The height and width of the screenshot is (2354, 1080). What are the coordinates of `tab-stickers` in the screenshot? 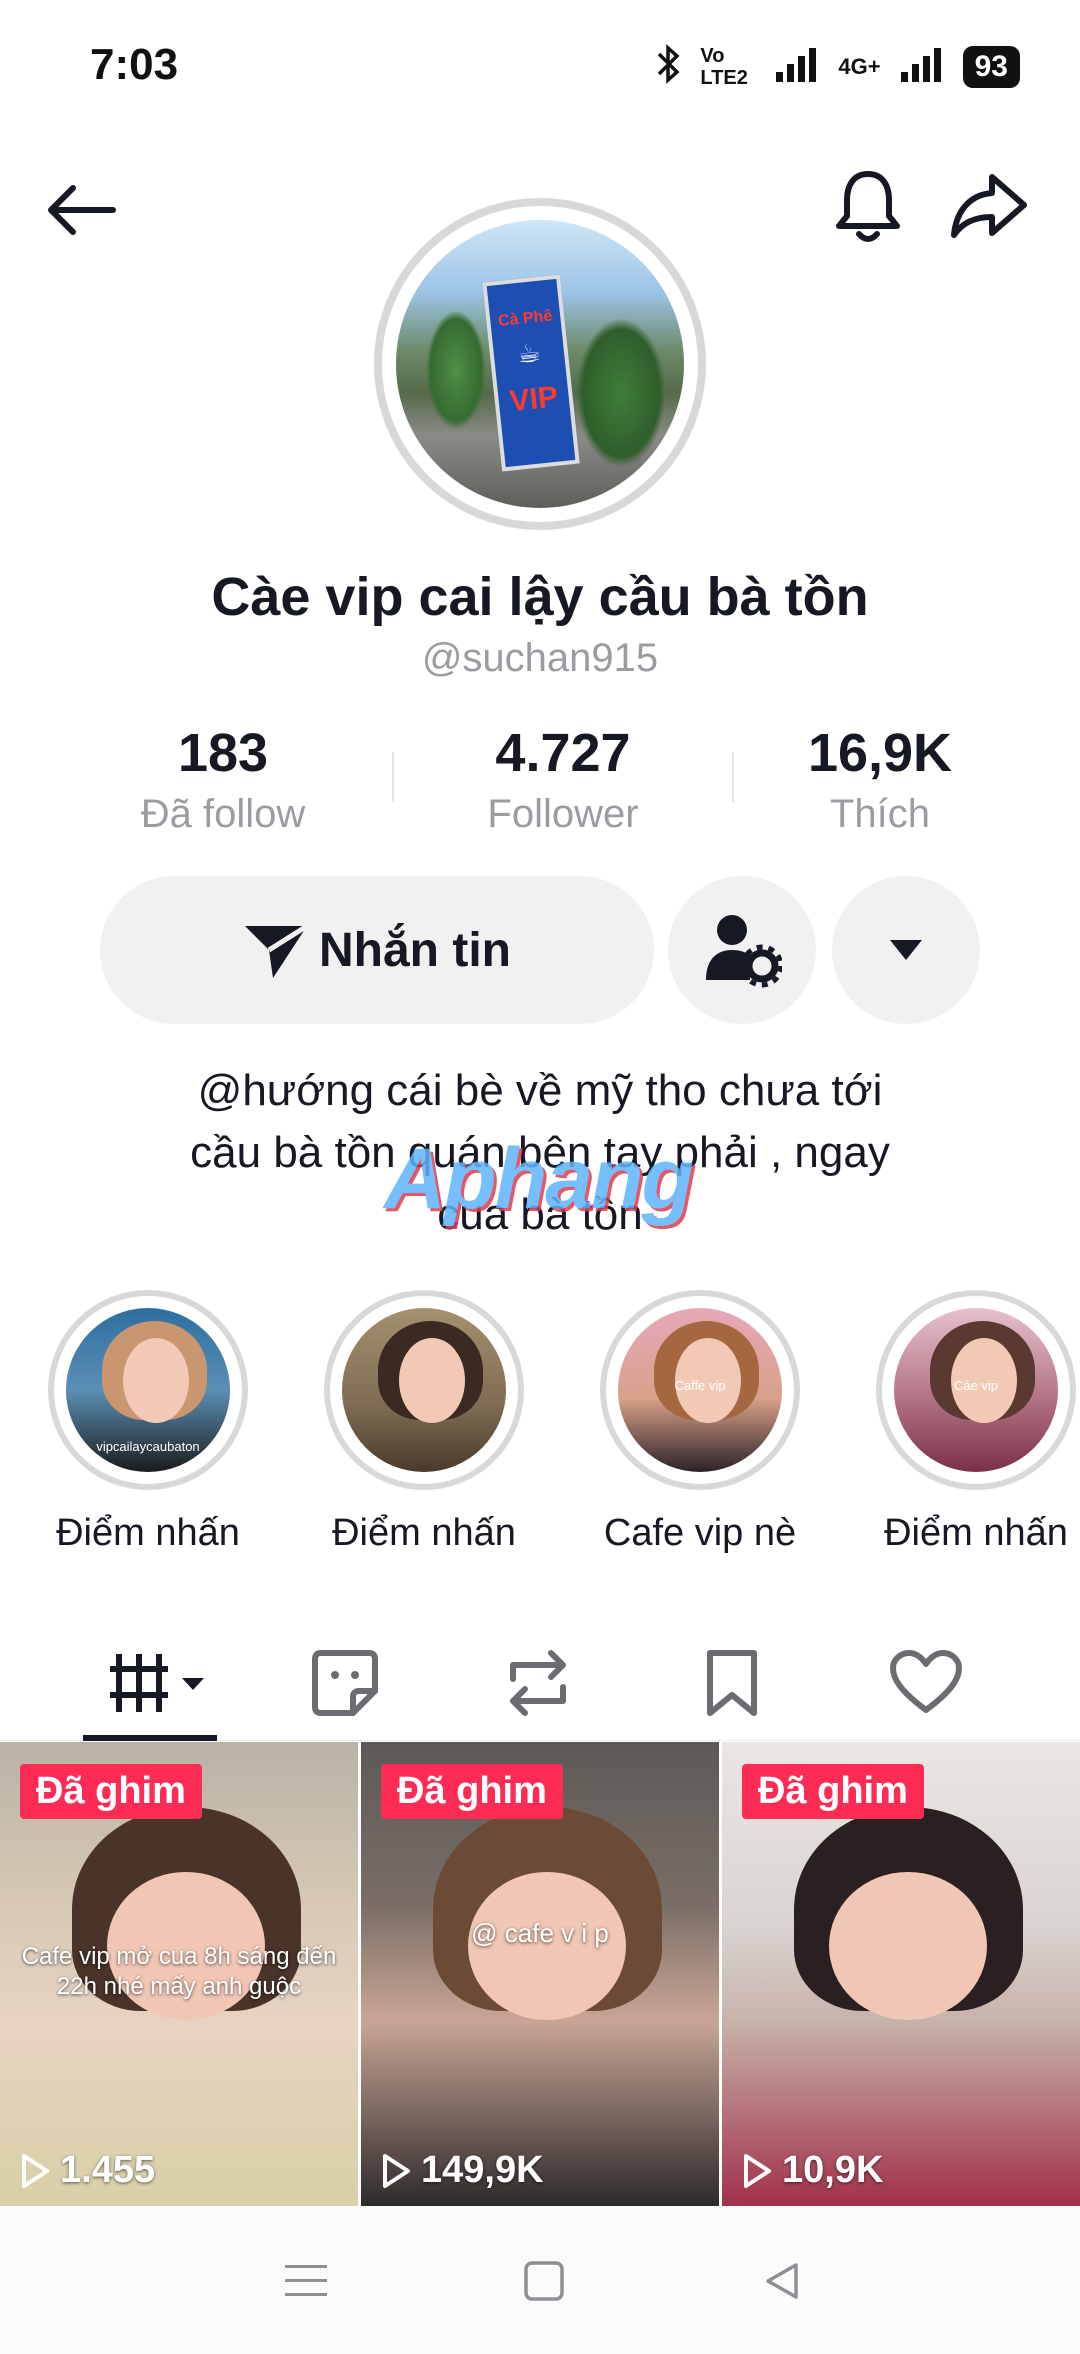 It's located at (345, 1683).